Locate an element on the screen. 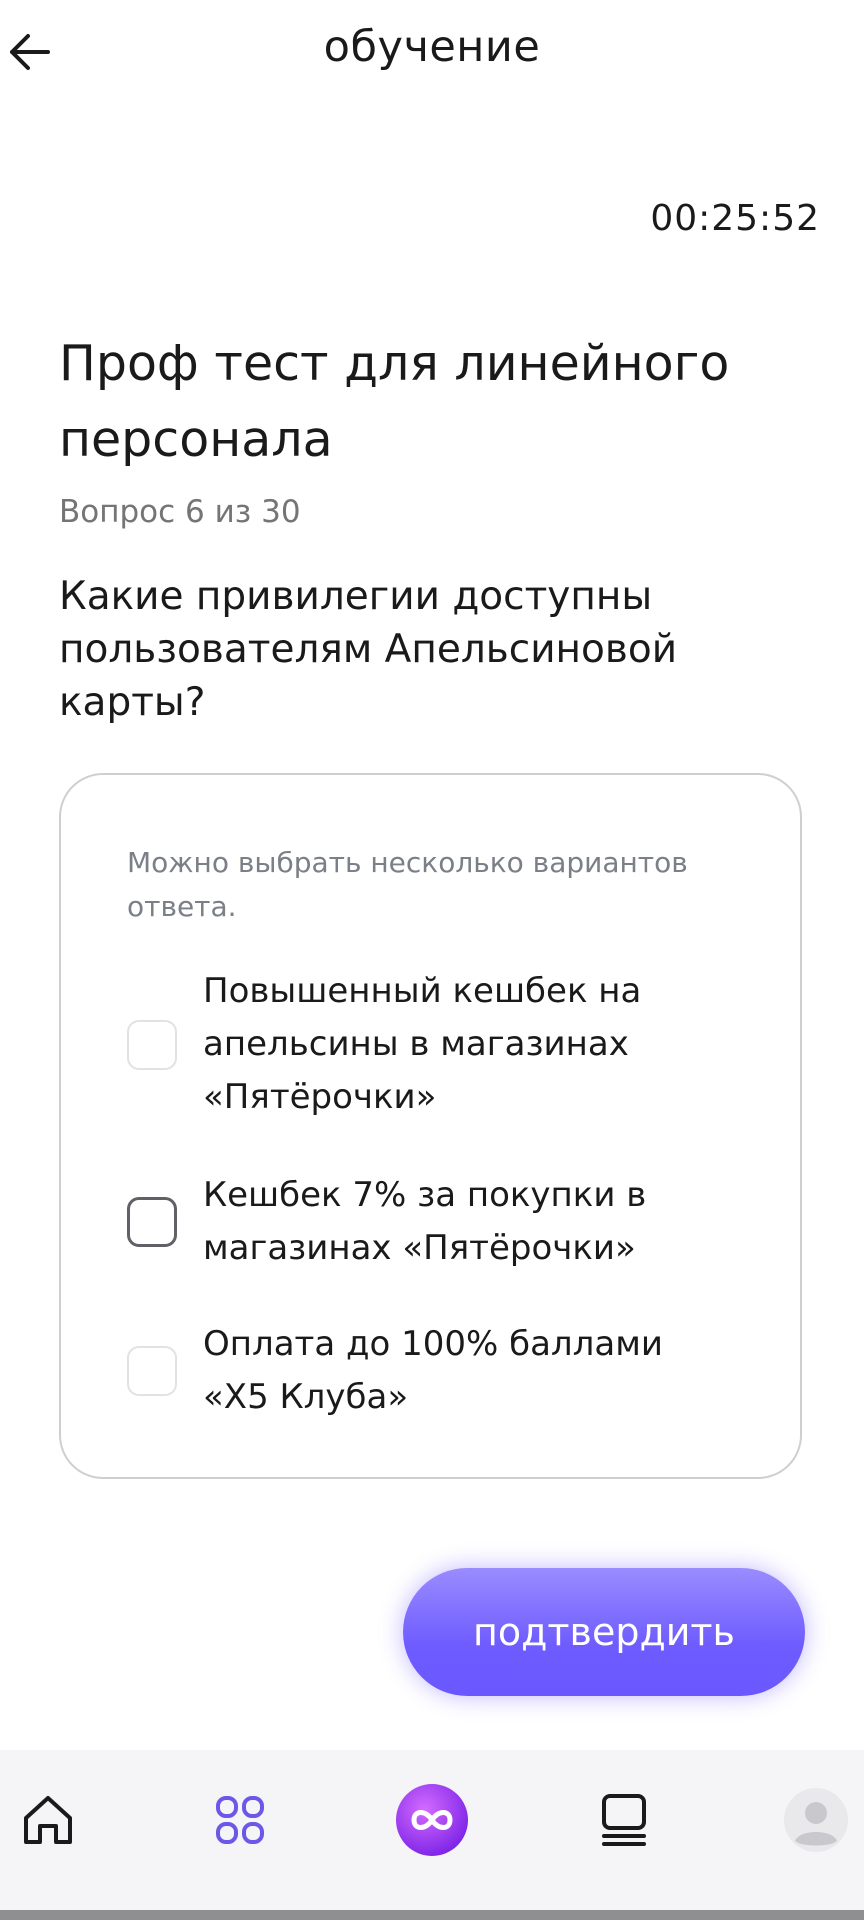 The image size is (864, 1920). timer: 00:25:52 is located at coordinates (735, 218).